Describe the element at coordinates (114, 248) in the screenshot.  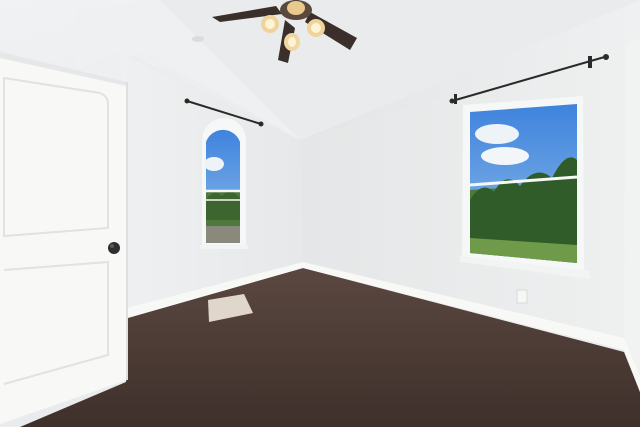
I see `door-knob` at that location.